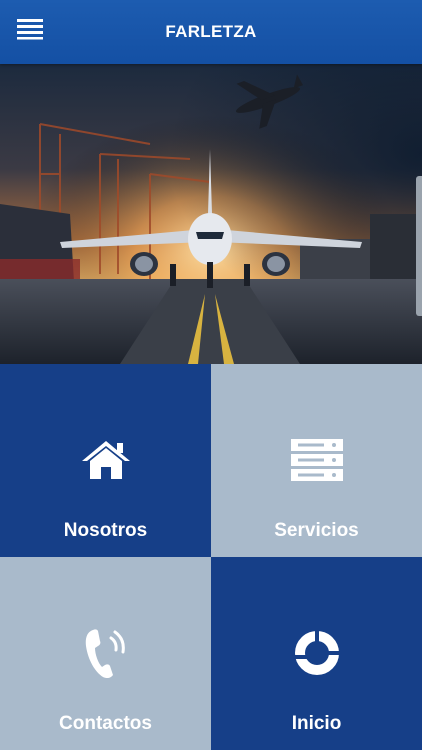  I want to click on ring-logo-icon, so click(316, 652).